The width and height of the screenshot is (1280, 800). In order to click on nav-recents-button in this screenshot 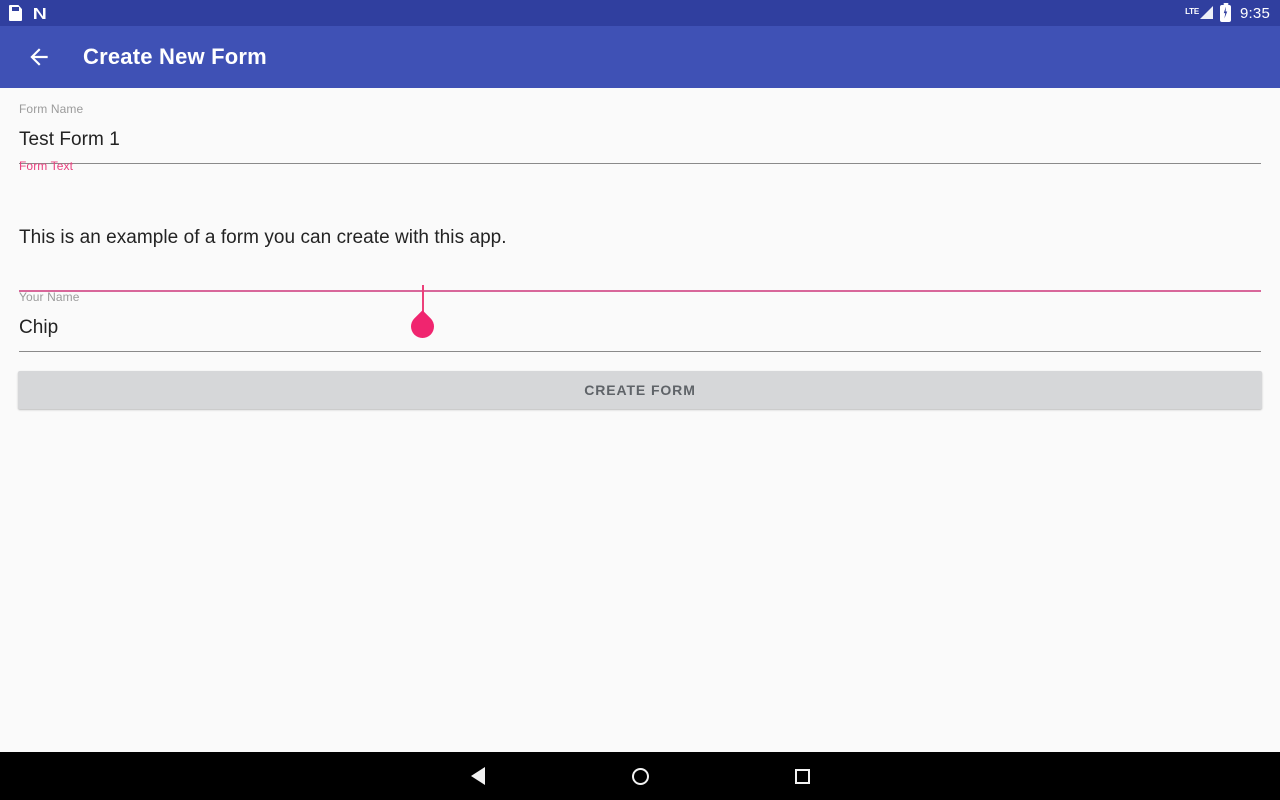, I will do `click(802, 776)`.